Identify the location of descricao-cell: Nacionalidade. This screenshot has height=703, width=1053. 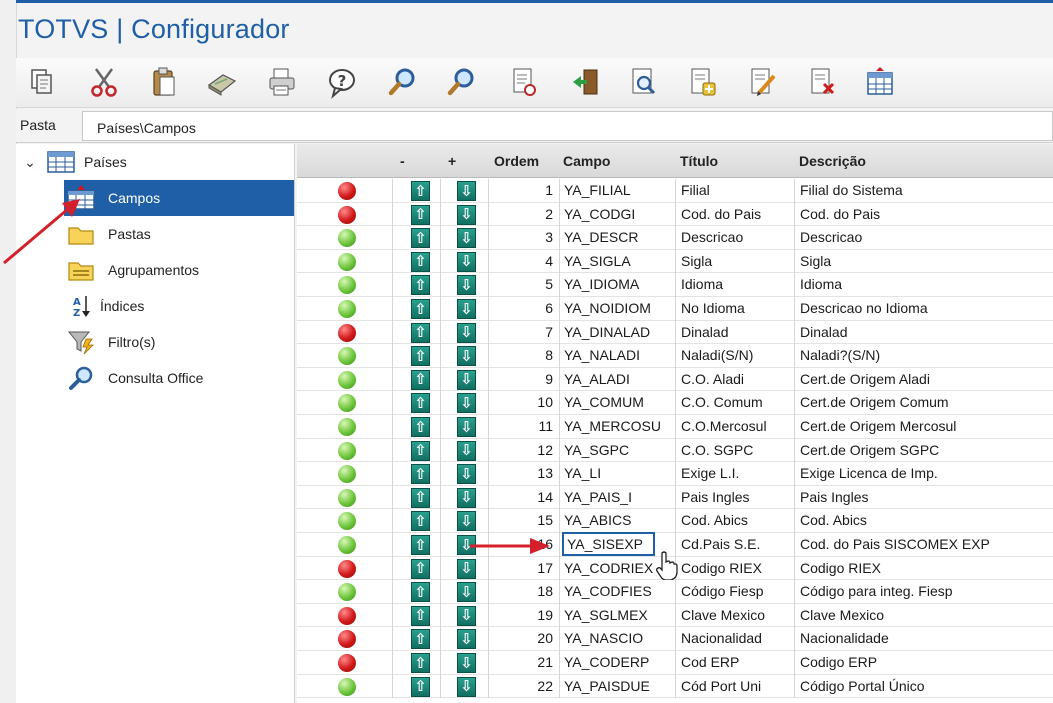
(844, 638).